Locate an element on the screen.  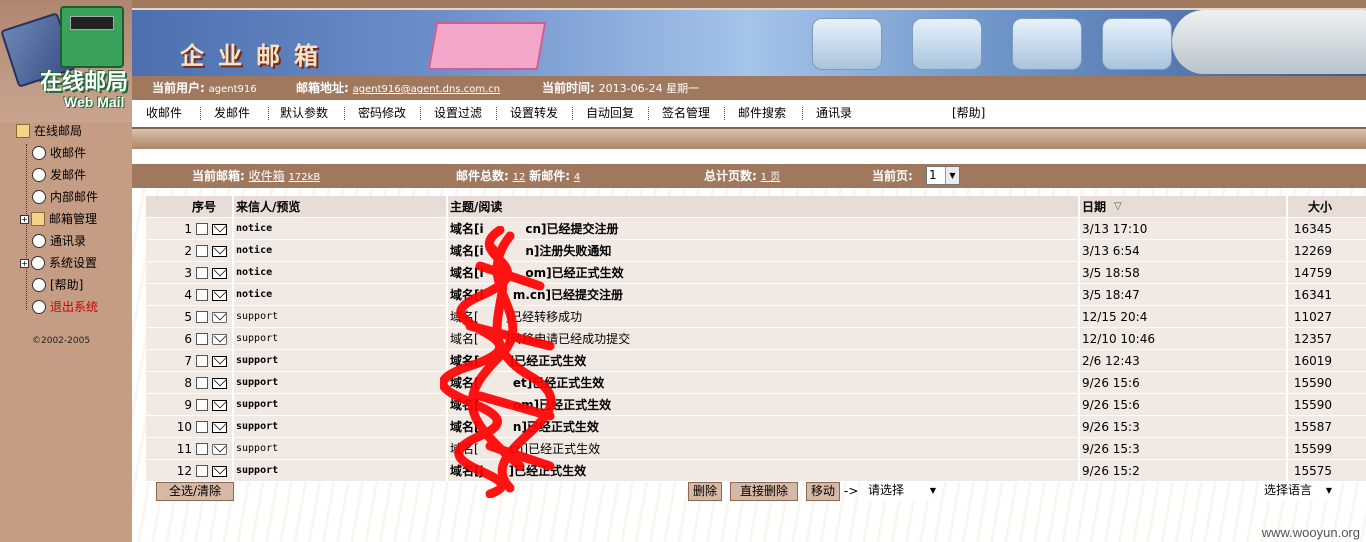
subject-link: 域名[ n]已经正式生效 is located at coordinates (762, 427).